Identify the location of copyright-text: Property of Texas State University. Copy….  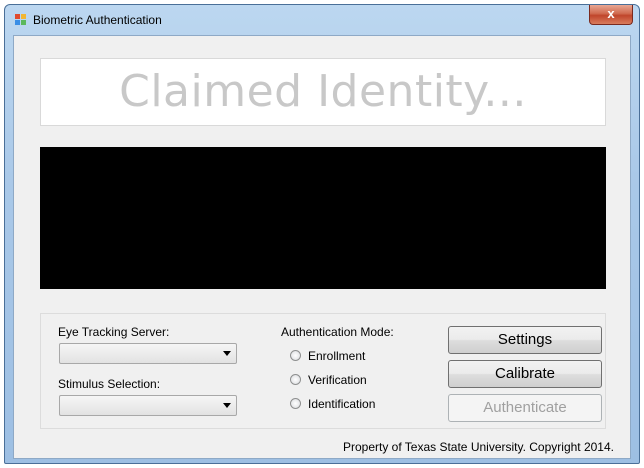
(478, 447).